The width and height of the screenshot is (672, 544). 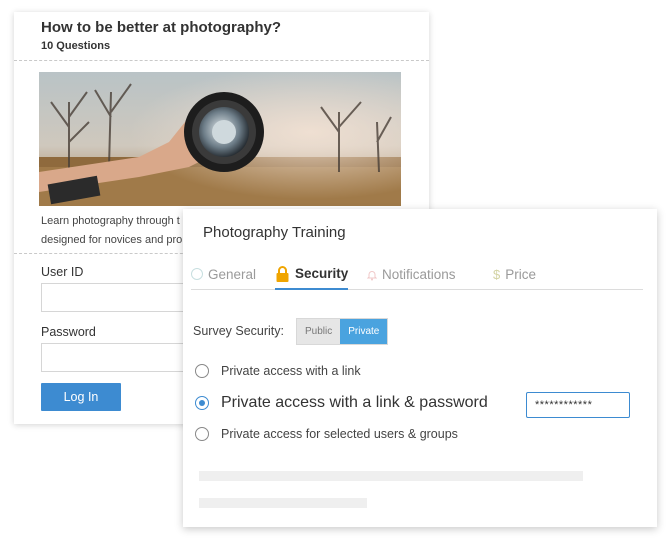 What do you see at coordinates (232, 274) in the screenshot?
I see `tab-label: General` at bounding box center [232, 274].